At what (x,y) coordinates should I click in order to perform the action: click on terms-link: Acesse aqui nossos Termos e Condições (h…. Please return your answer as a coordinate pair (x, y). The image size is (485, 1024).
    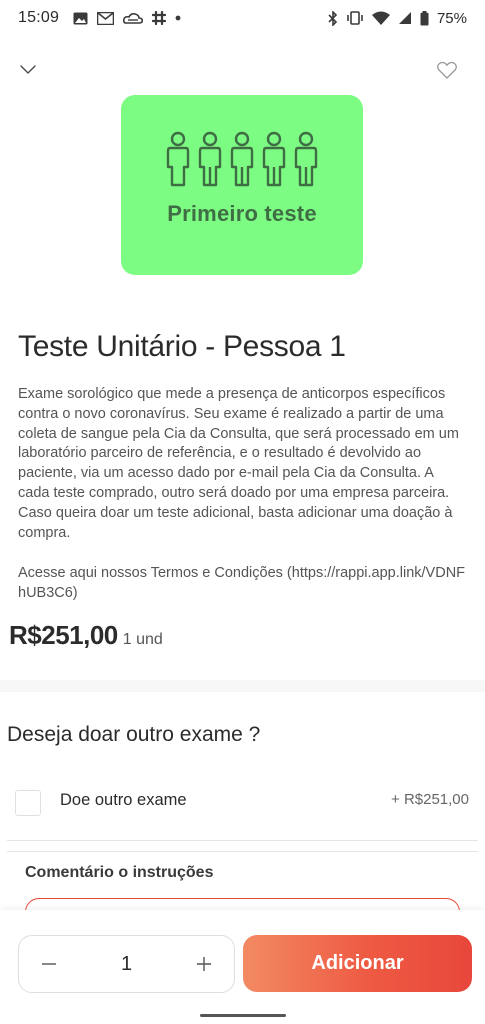
    Looking at the image, I should click on (243, 584).